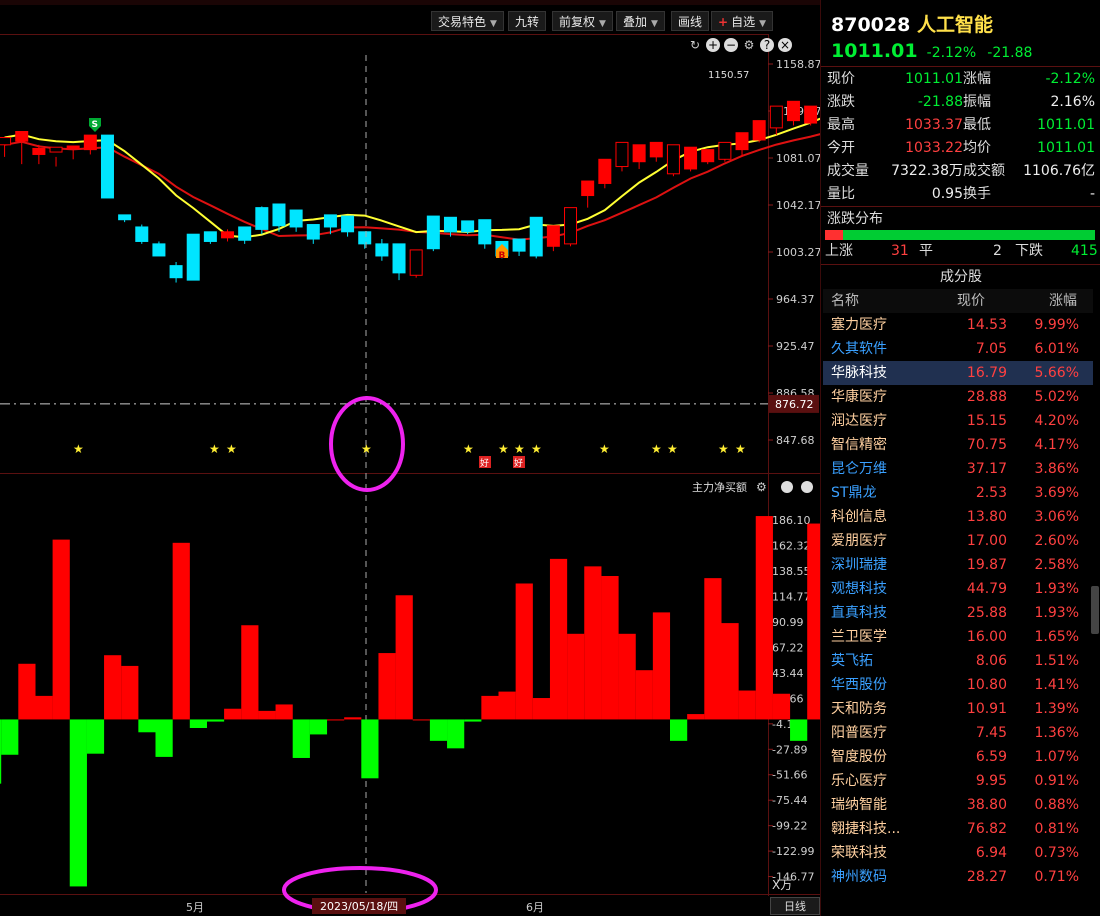  I want to click on stock-price-line: 1011.01 -2.12% -21.88, so click(932, 51).